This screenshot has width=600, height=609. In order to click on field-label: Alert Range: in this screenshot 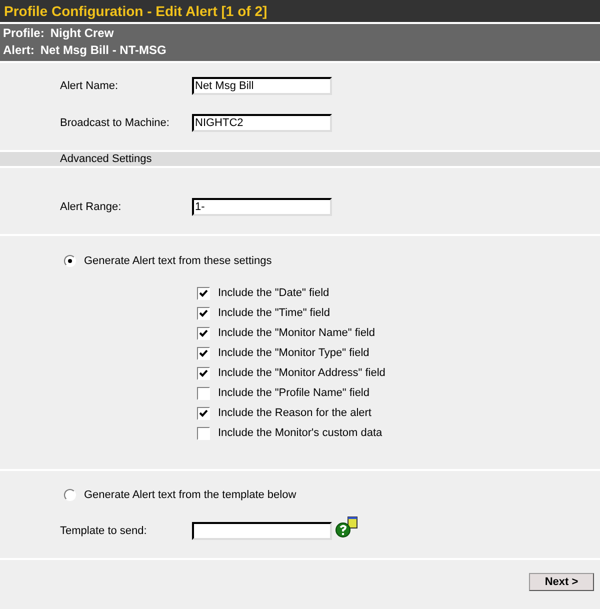, I will do `click(90, 207)`.